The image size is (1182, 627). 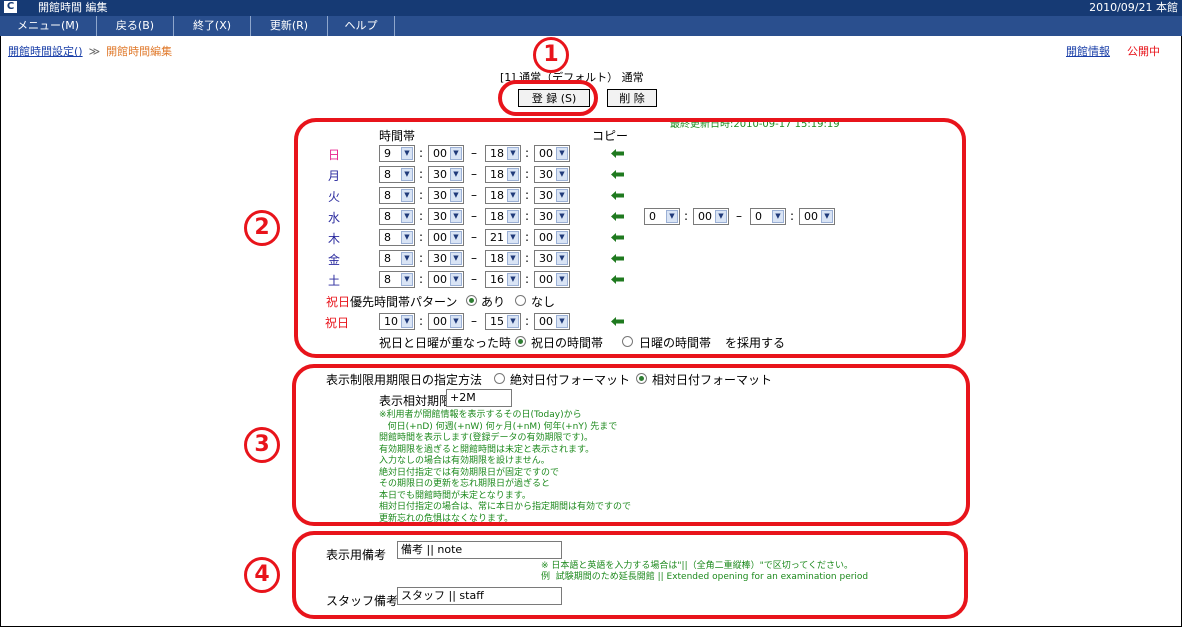 What do you see at coordinates (591, 8) in the screenshot?
I see `title-bar: C 開館時間 編集 2010/09/21 本館` at bounding box center [591, 8].